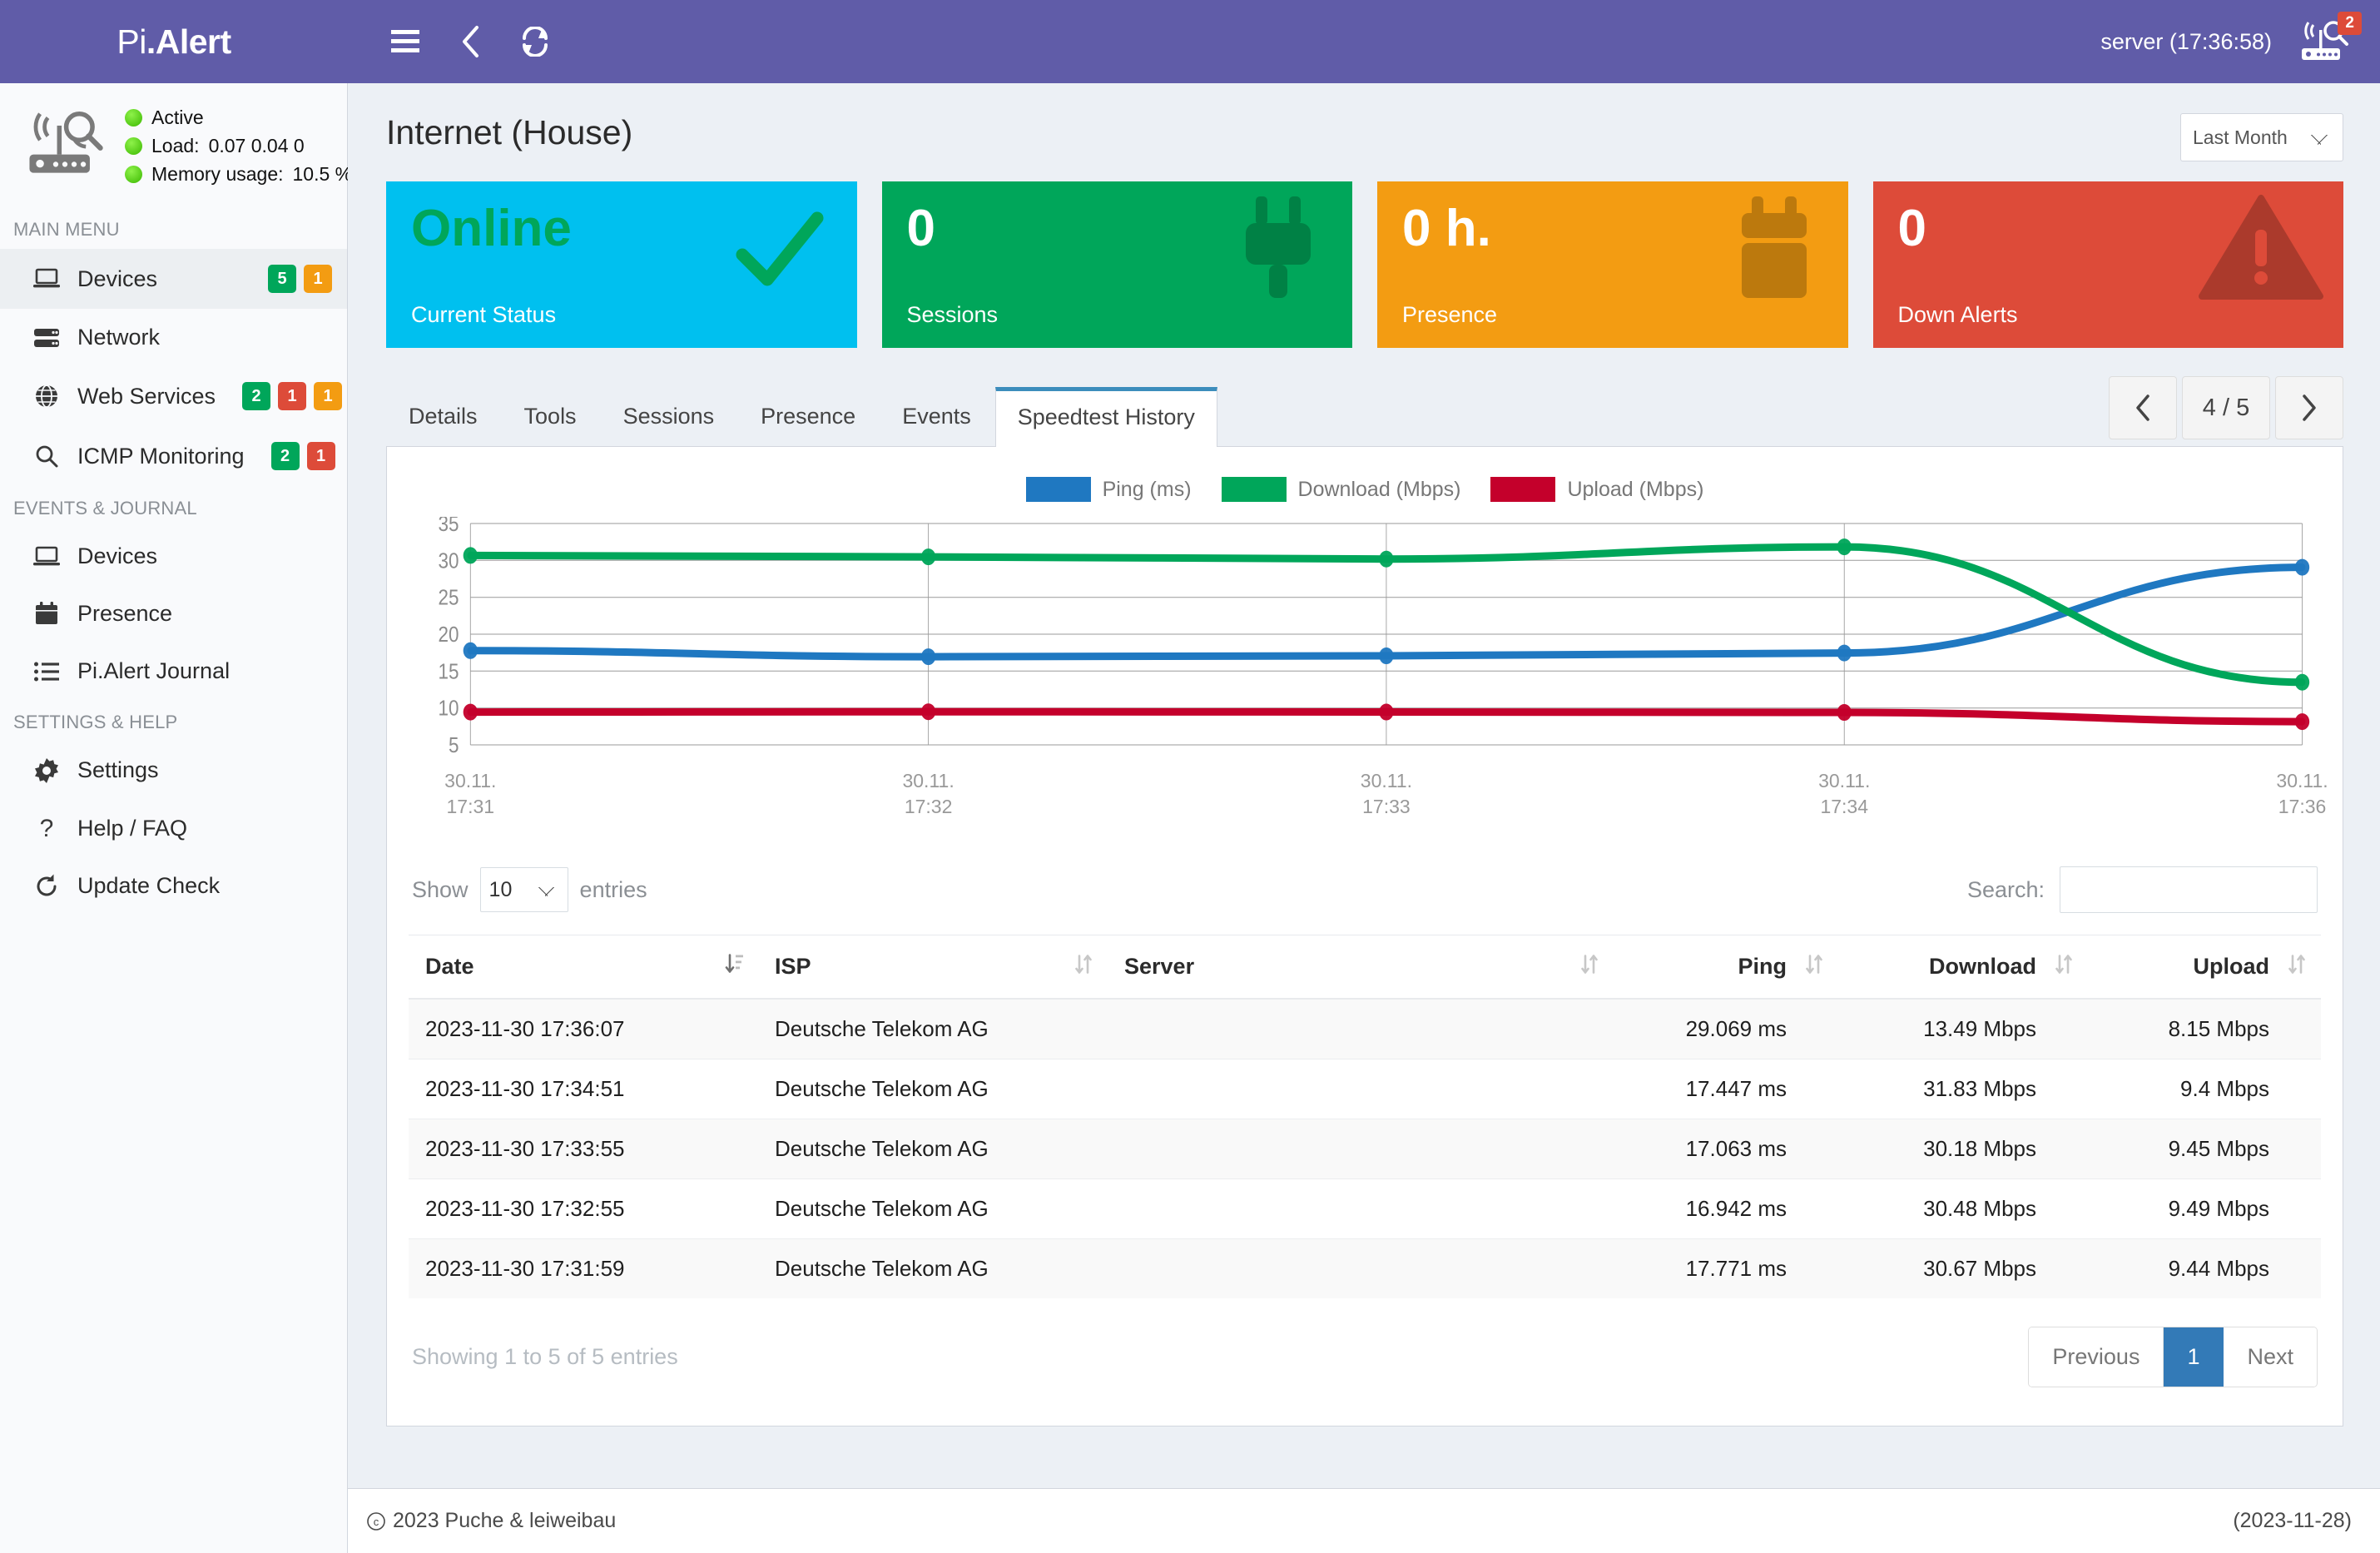  What do you see at coordinates (2096, 1357) in the screenshot?
I see `pagination-previous-button: Previous` at bounding box center [2096, 1357].